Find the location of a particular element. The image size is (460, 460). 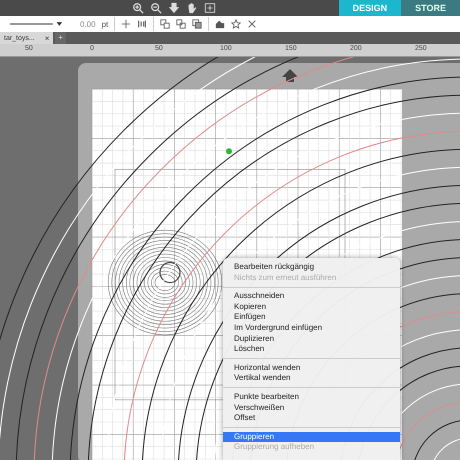

rotate-handle is located at coordinates (229, 151).